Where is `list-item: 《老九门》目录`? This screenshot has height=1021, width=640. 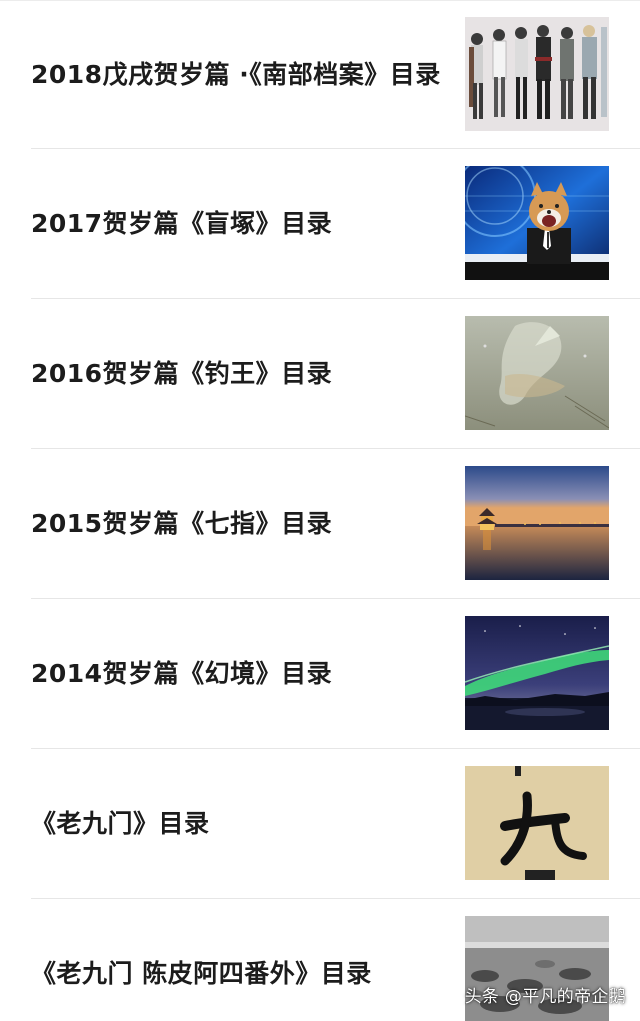
list-item: 《老九门》目录 is located at coordinates (320, 824).